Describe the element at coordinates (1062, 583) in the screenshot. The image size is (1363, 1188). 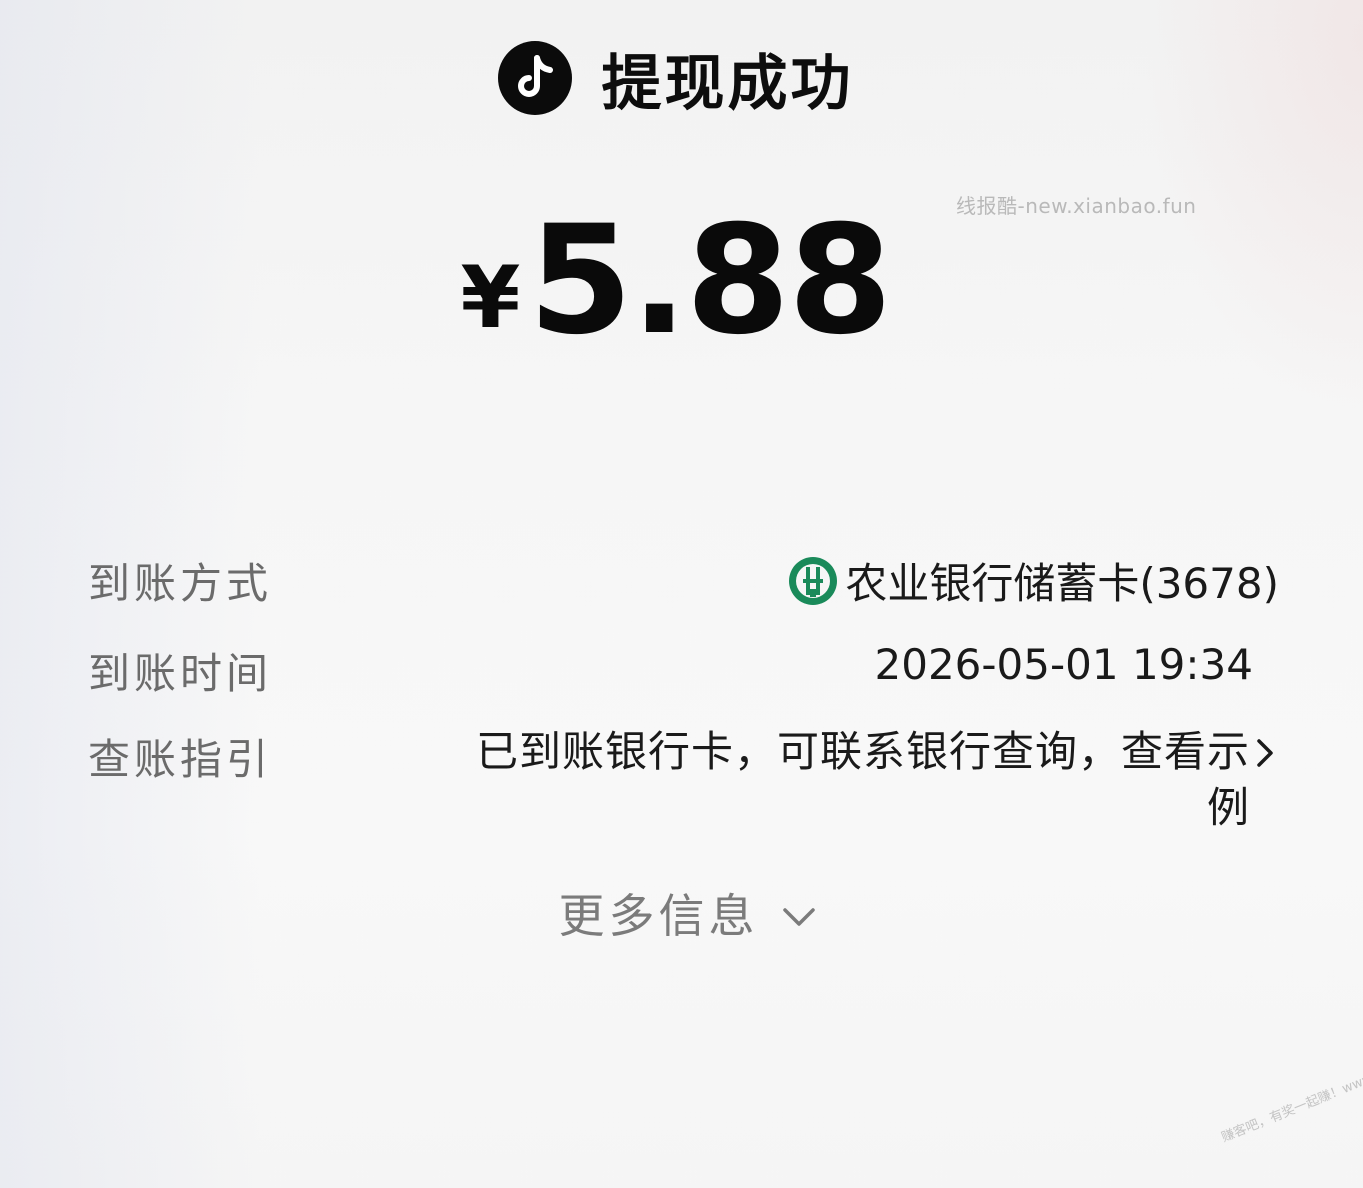
I see `bank-card-text: 农业银行储蓄卡(3678)` at that location.